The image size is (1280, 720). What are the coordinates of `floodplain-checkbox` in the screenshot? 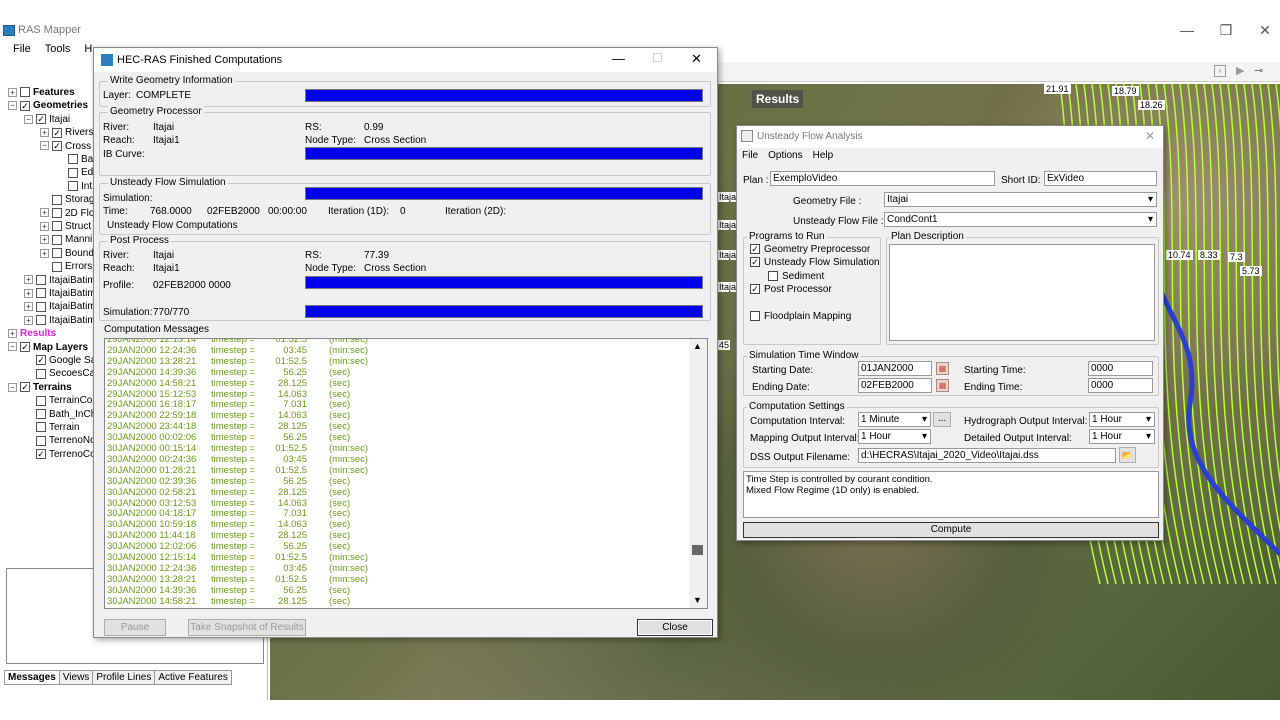 It's located at (755, 316).